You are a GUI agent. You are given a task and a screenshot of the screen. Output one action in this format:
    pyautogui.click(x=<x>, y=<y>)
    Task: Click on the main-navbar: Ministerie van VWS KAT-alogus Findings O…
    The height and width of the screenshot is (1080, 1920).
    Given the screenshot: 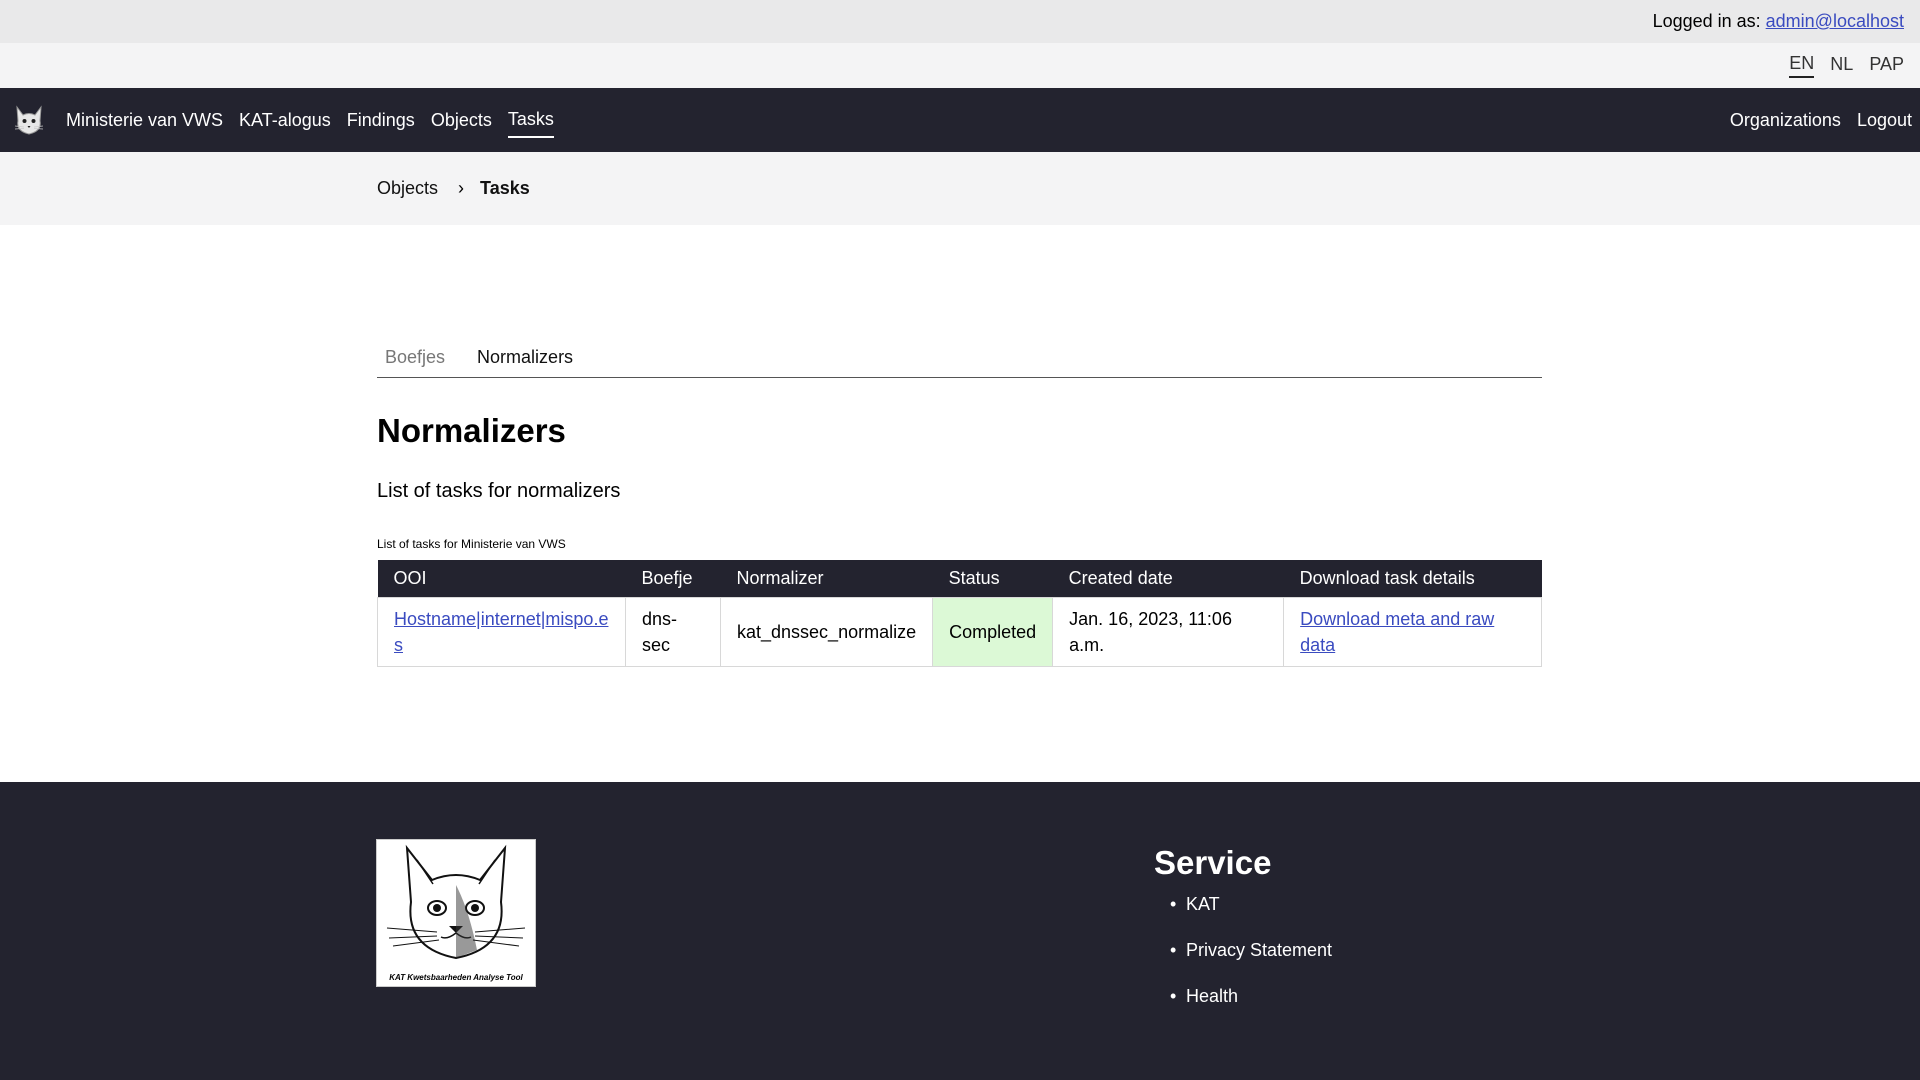 What is the action you would take?
    pyautogui.click(x=960, y=120)
    